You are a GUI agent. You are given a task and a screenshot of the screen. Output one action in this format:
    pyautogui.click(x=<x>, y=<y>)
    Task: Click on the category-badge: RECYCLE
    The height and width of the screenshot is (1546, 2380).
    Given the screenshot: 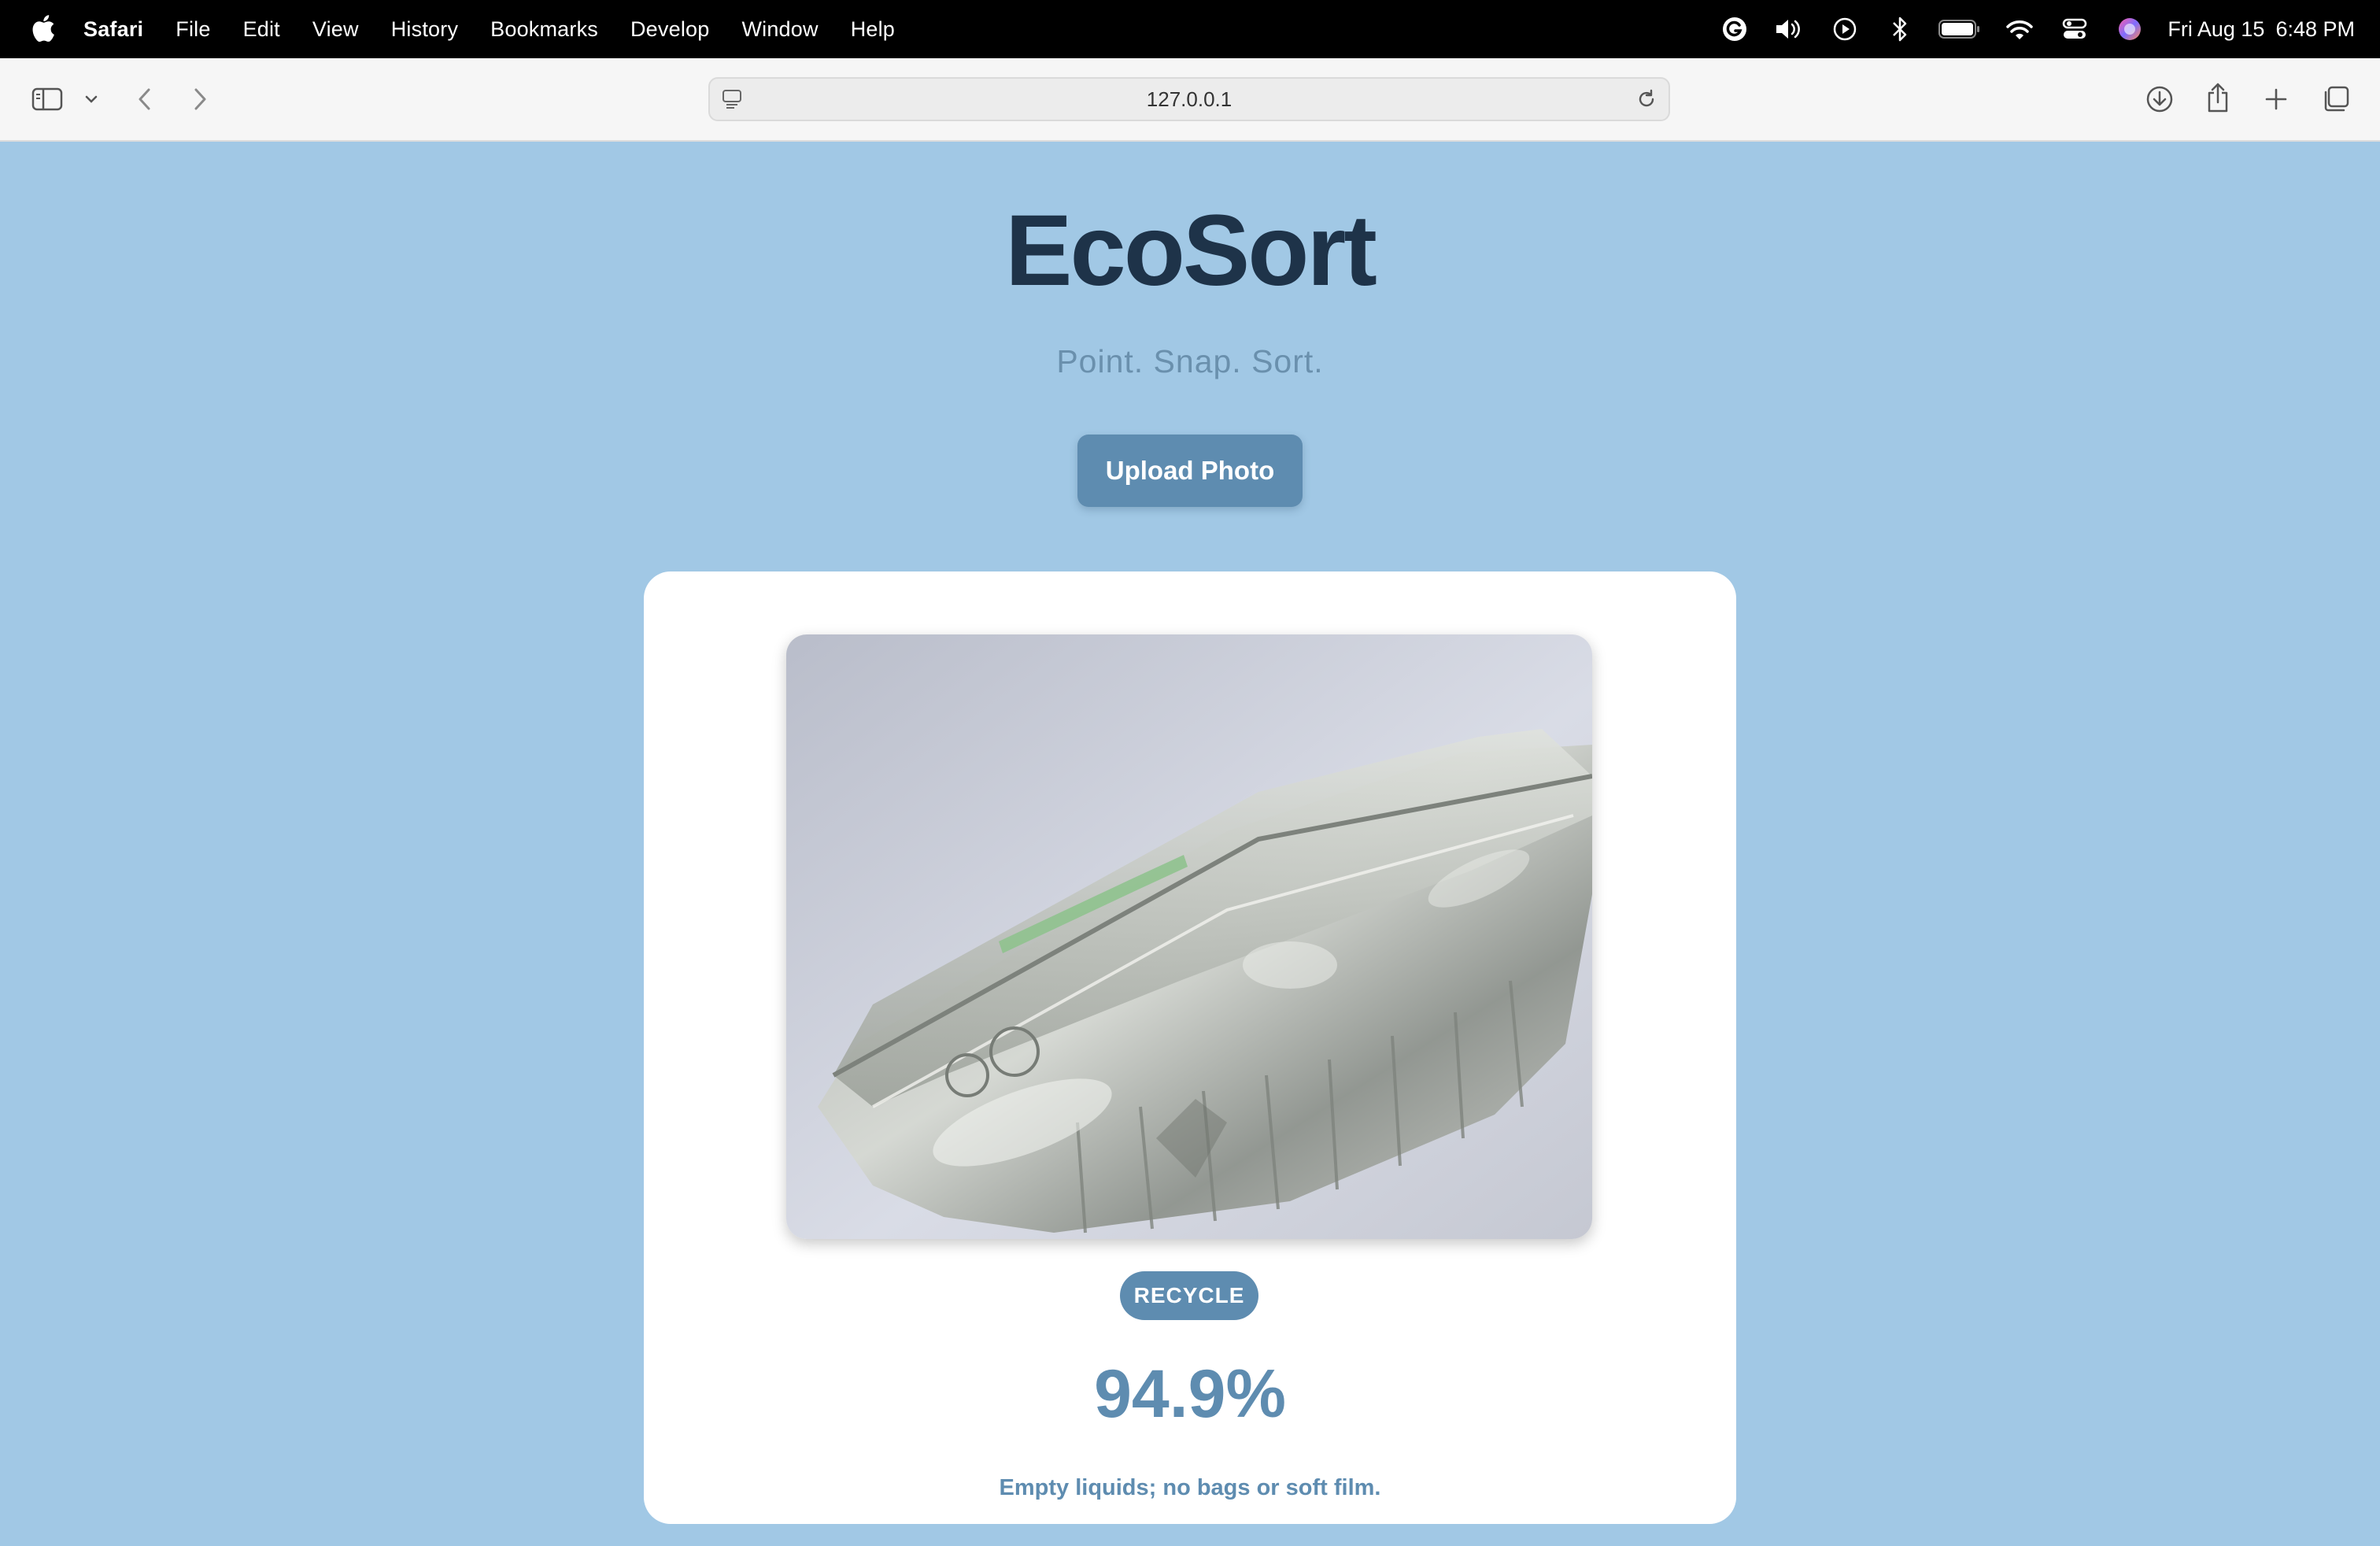 What is the action you would take?
    pyautogui.click(x=1189, y=1295)
    